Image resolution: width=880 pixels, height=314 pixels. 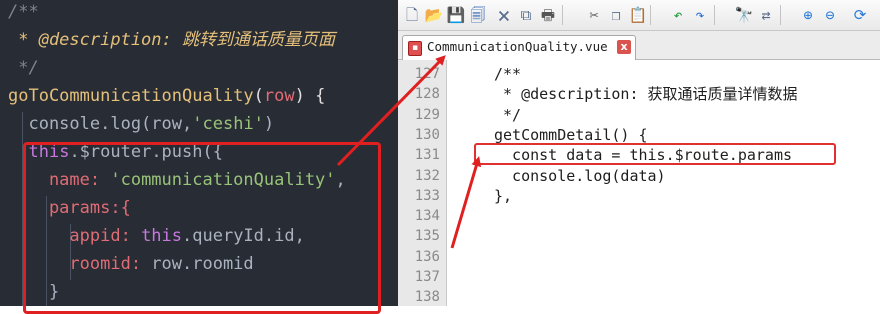 I want to click on code-token: * @description: 跳转到通话质量页面, so click(x=171, y=40).